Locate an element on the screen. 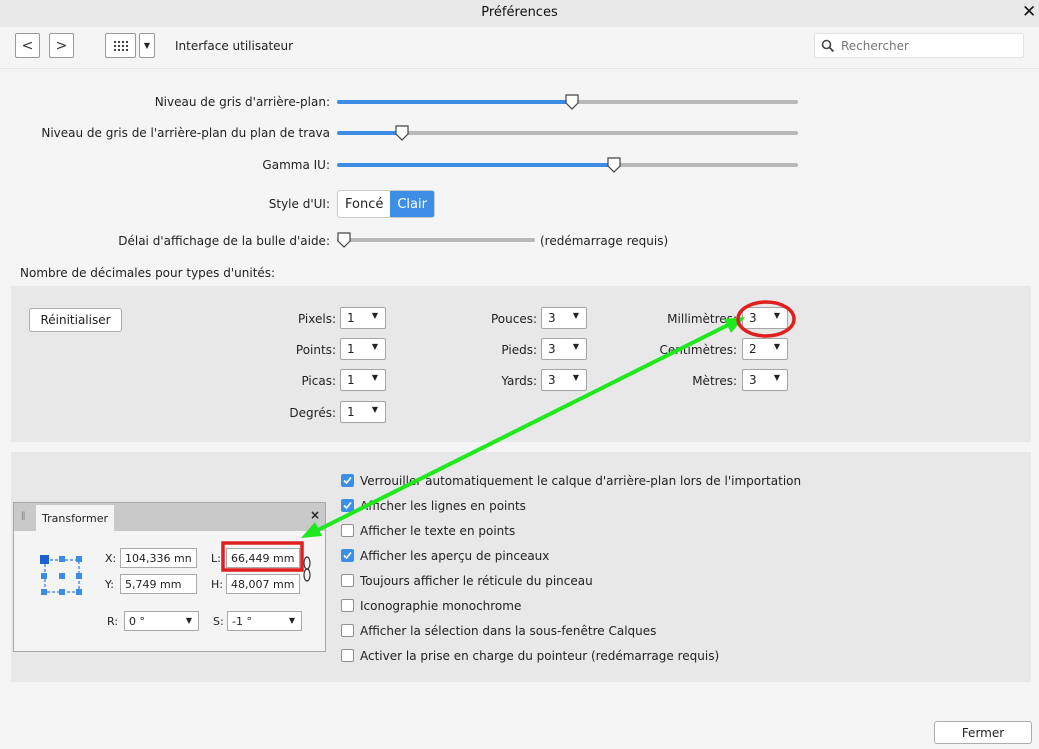  annotation-box is located at coordinates (262, 556).